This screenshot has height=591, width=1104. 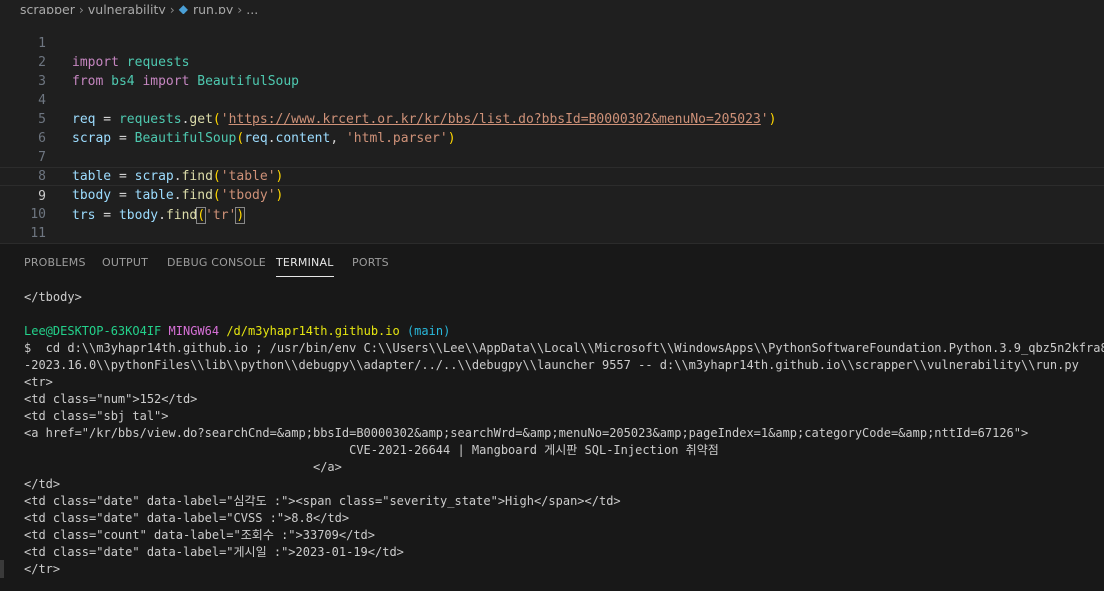 I want to click on terminal-line: </a>, so click(x=183, y=467).